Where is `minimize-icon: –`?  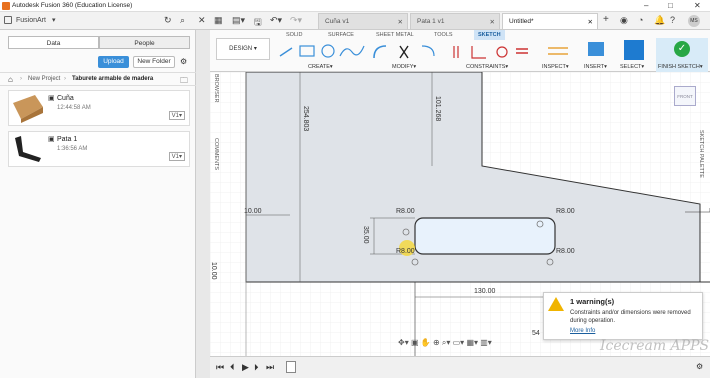 minimize-icon: – is located at coordinates (646, 5).